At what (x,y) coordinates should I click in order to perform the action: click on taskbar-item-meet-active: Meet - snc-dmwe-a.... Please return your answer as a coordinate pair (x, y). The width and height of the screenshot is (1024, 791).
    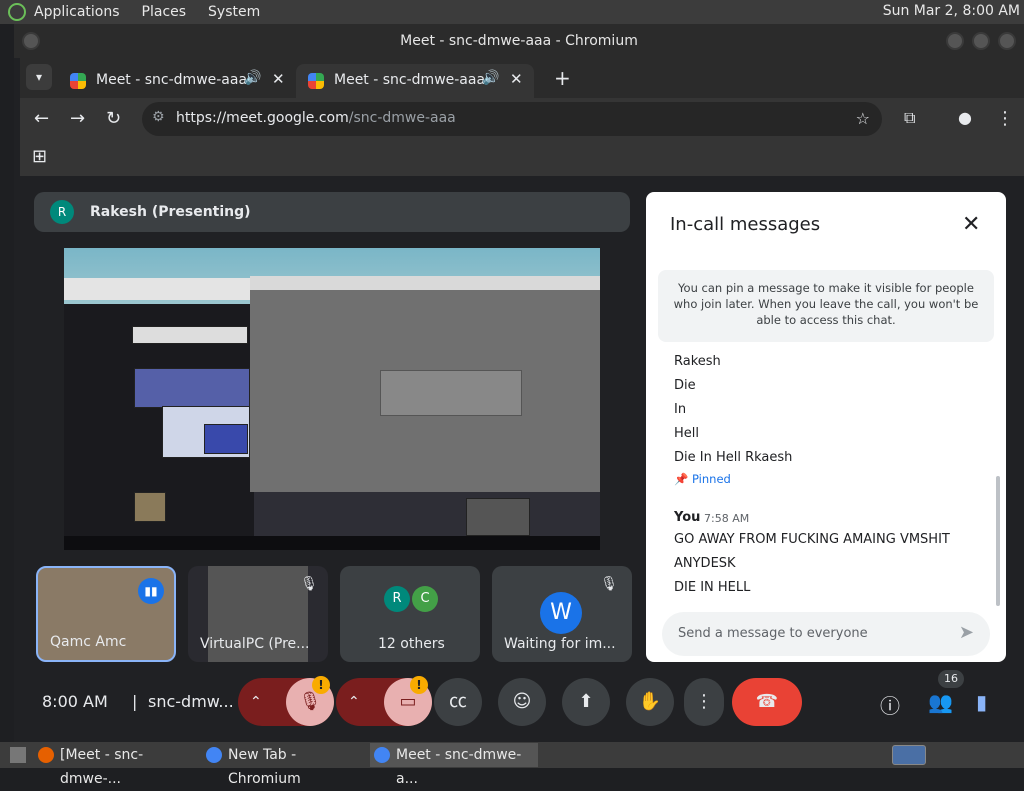
    Looking at the image, I should click on (454, 765).